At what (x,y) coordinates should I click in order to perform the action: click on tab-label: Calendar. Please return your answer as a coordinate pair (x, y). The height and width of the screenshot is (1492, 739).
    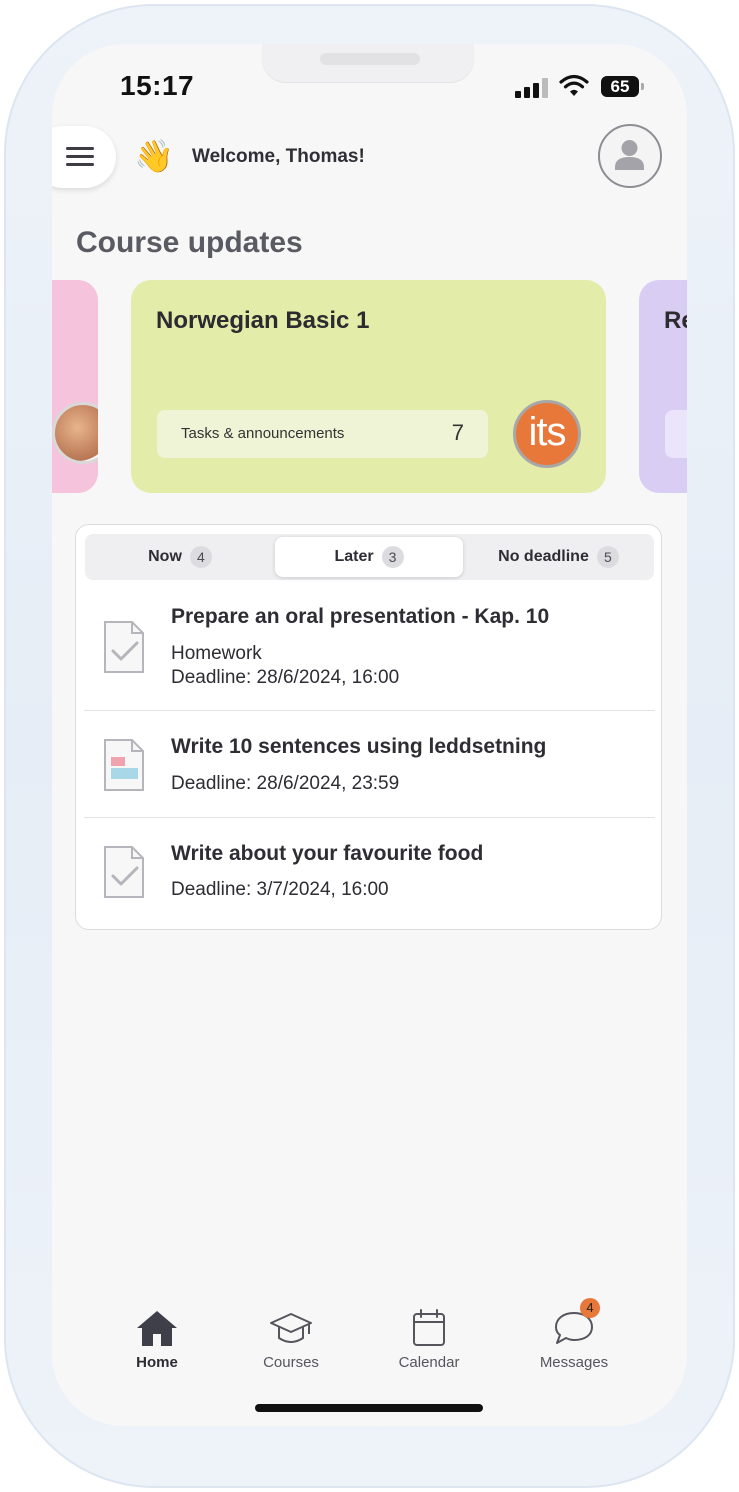
    Looking at the image, I should click on (429, 1362).